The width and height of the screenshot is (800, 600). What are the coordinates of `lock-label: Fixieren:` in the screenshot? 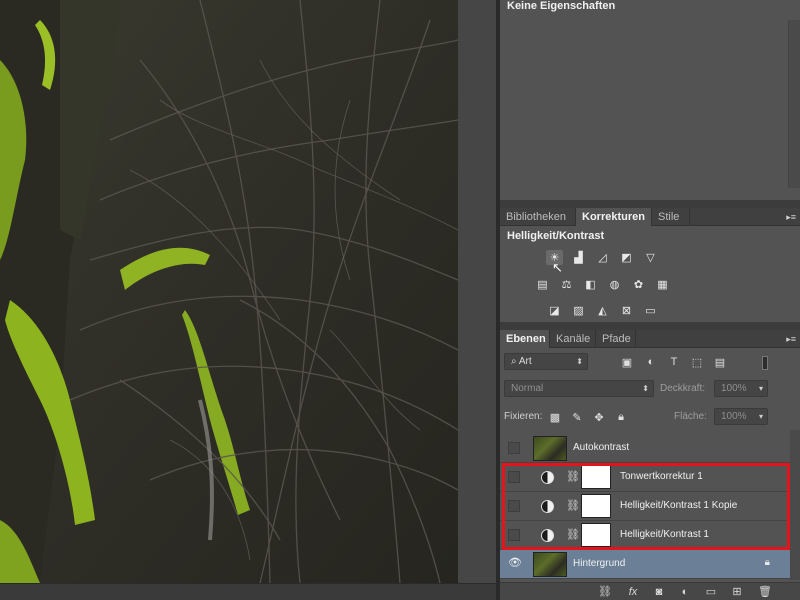 It's located at (523, 416).